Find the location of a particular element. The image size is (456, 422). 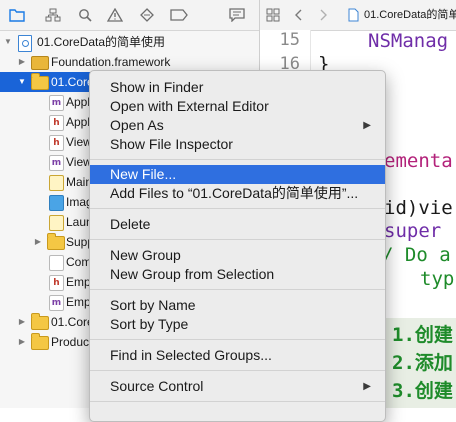

jump-bar: 01.CoreData的简单 is located at coordinates (358, 15).